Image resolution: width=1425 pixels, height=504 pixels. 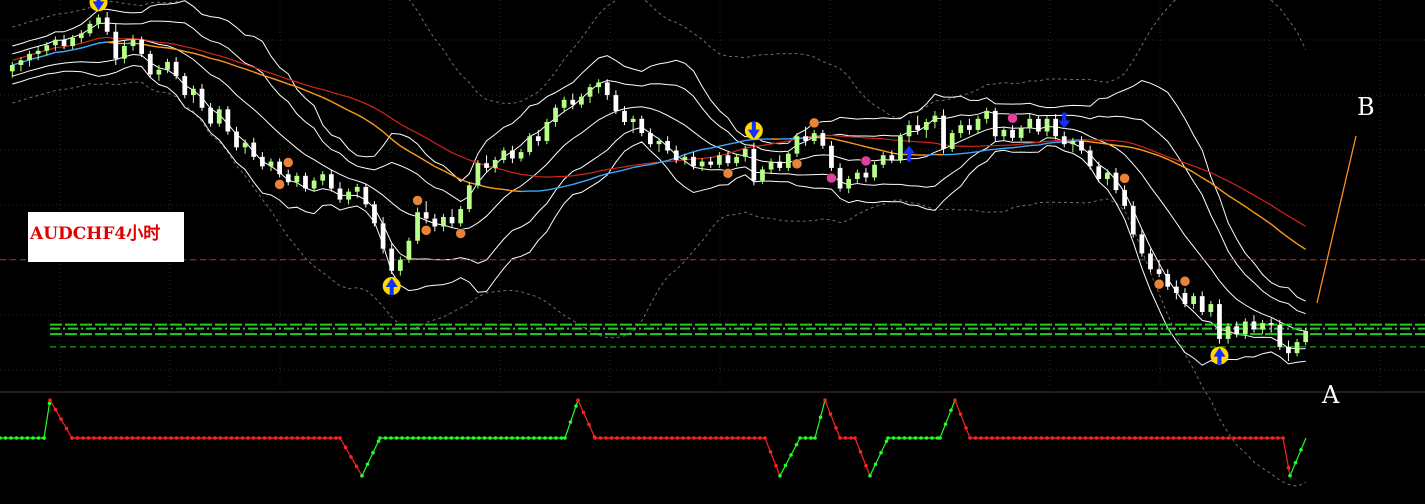 I want to click on candle, so click(x=409, y=250).